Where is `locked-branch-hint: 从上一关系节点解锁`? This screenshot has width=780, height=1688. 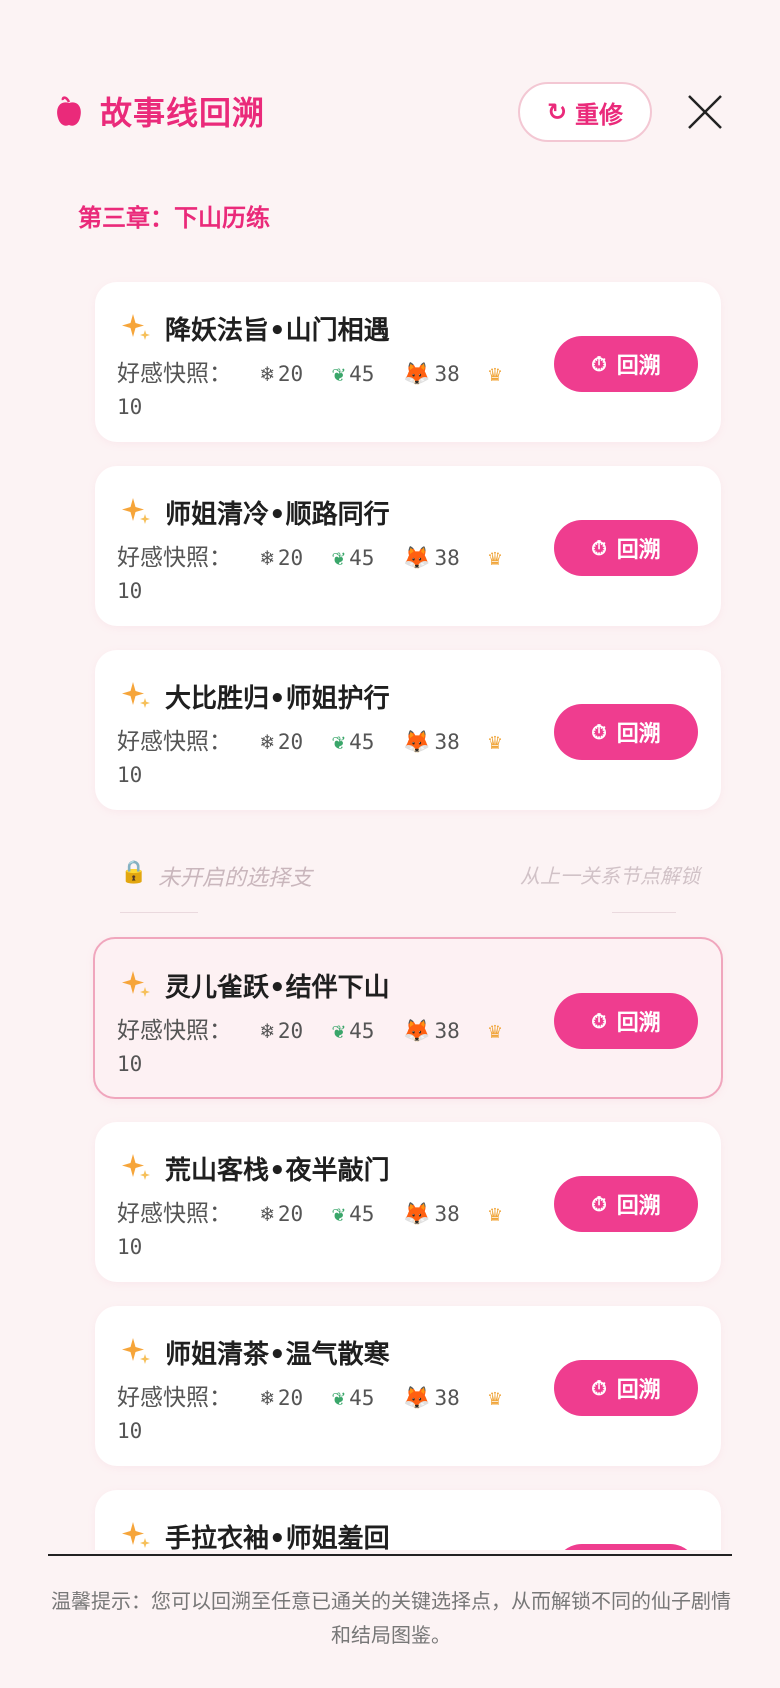 locked-branch-hint: 从上一关系节点解锁 is located at coordinates (610, 876).